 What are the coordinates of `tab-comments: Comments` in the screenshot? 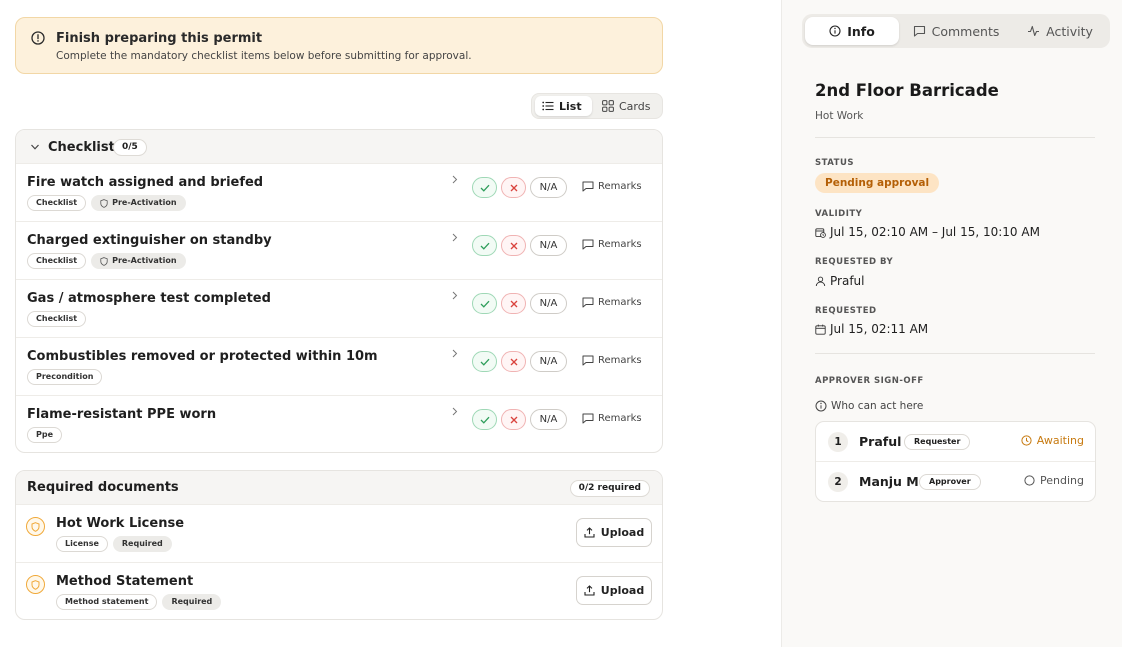 It's located at (956, 31).